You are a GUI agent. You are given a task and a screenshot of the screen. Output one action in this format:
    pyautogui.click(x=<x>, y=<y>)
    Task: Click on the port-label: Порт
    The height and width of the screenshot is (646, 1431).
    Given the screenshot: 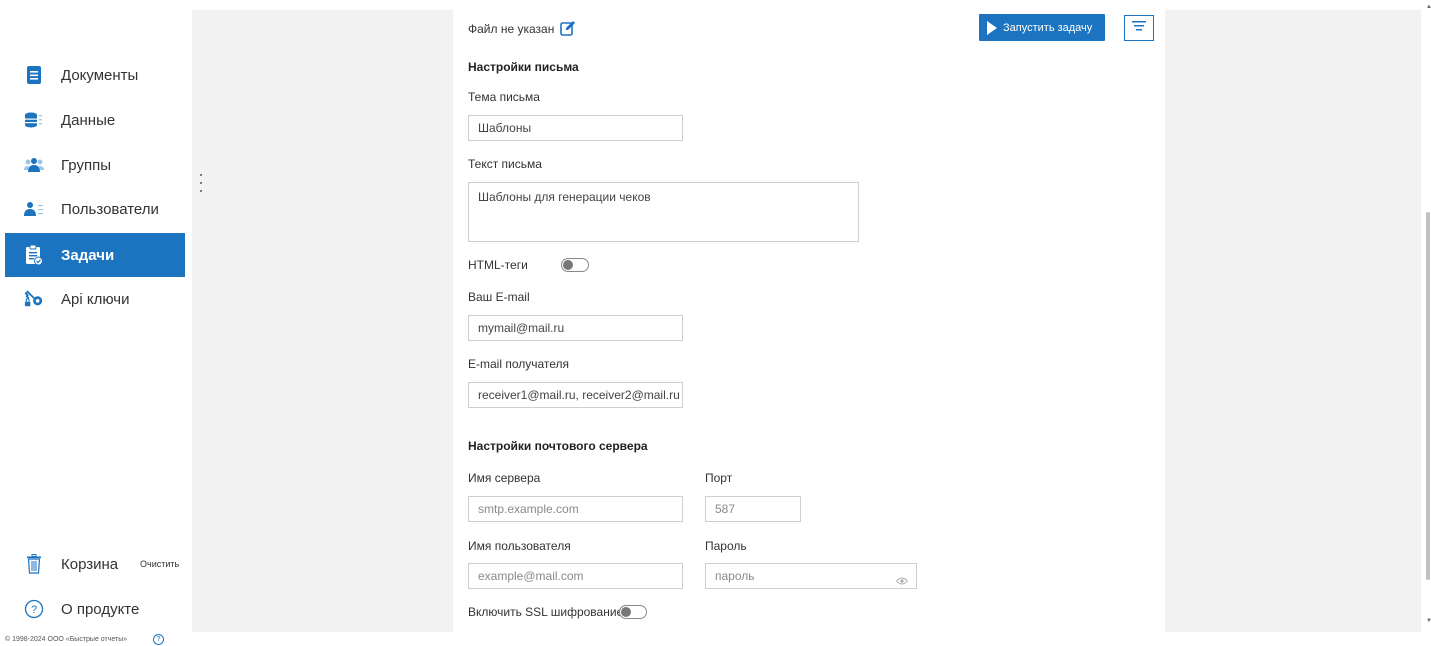 What is the action you would take?
    pyautogui.click(x=719, y=478)
    